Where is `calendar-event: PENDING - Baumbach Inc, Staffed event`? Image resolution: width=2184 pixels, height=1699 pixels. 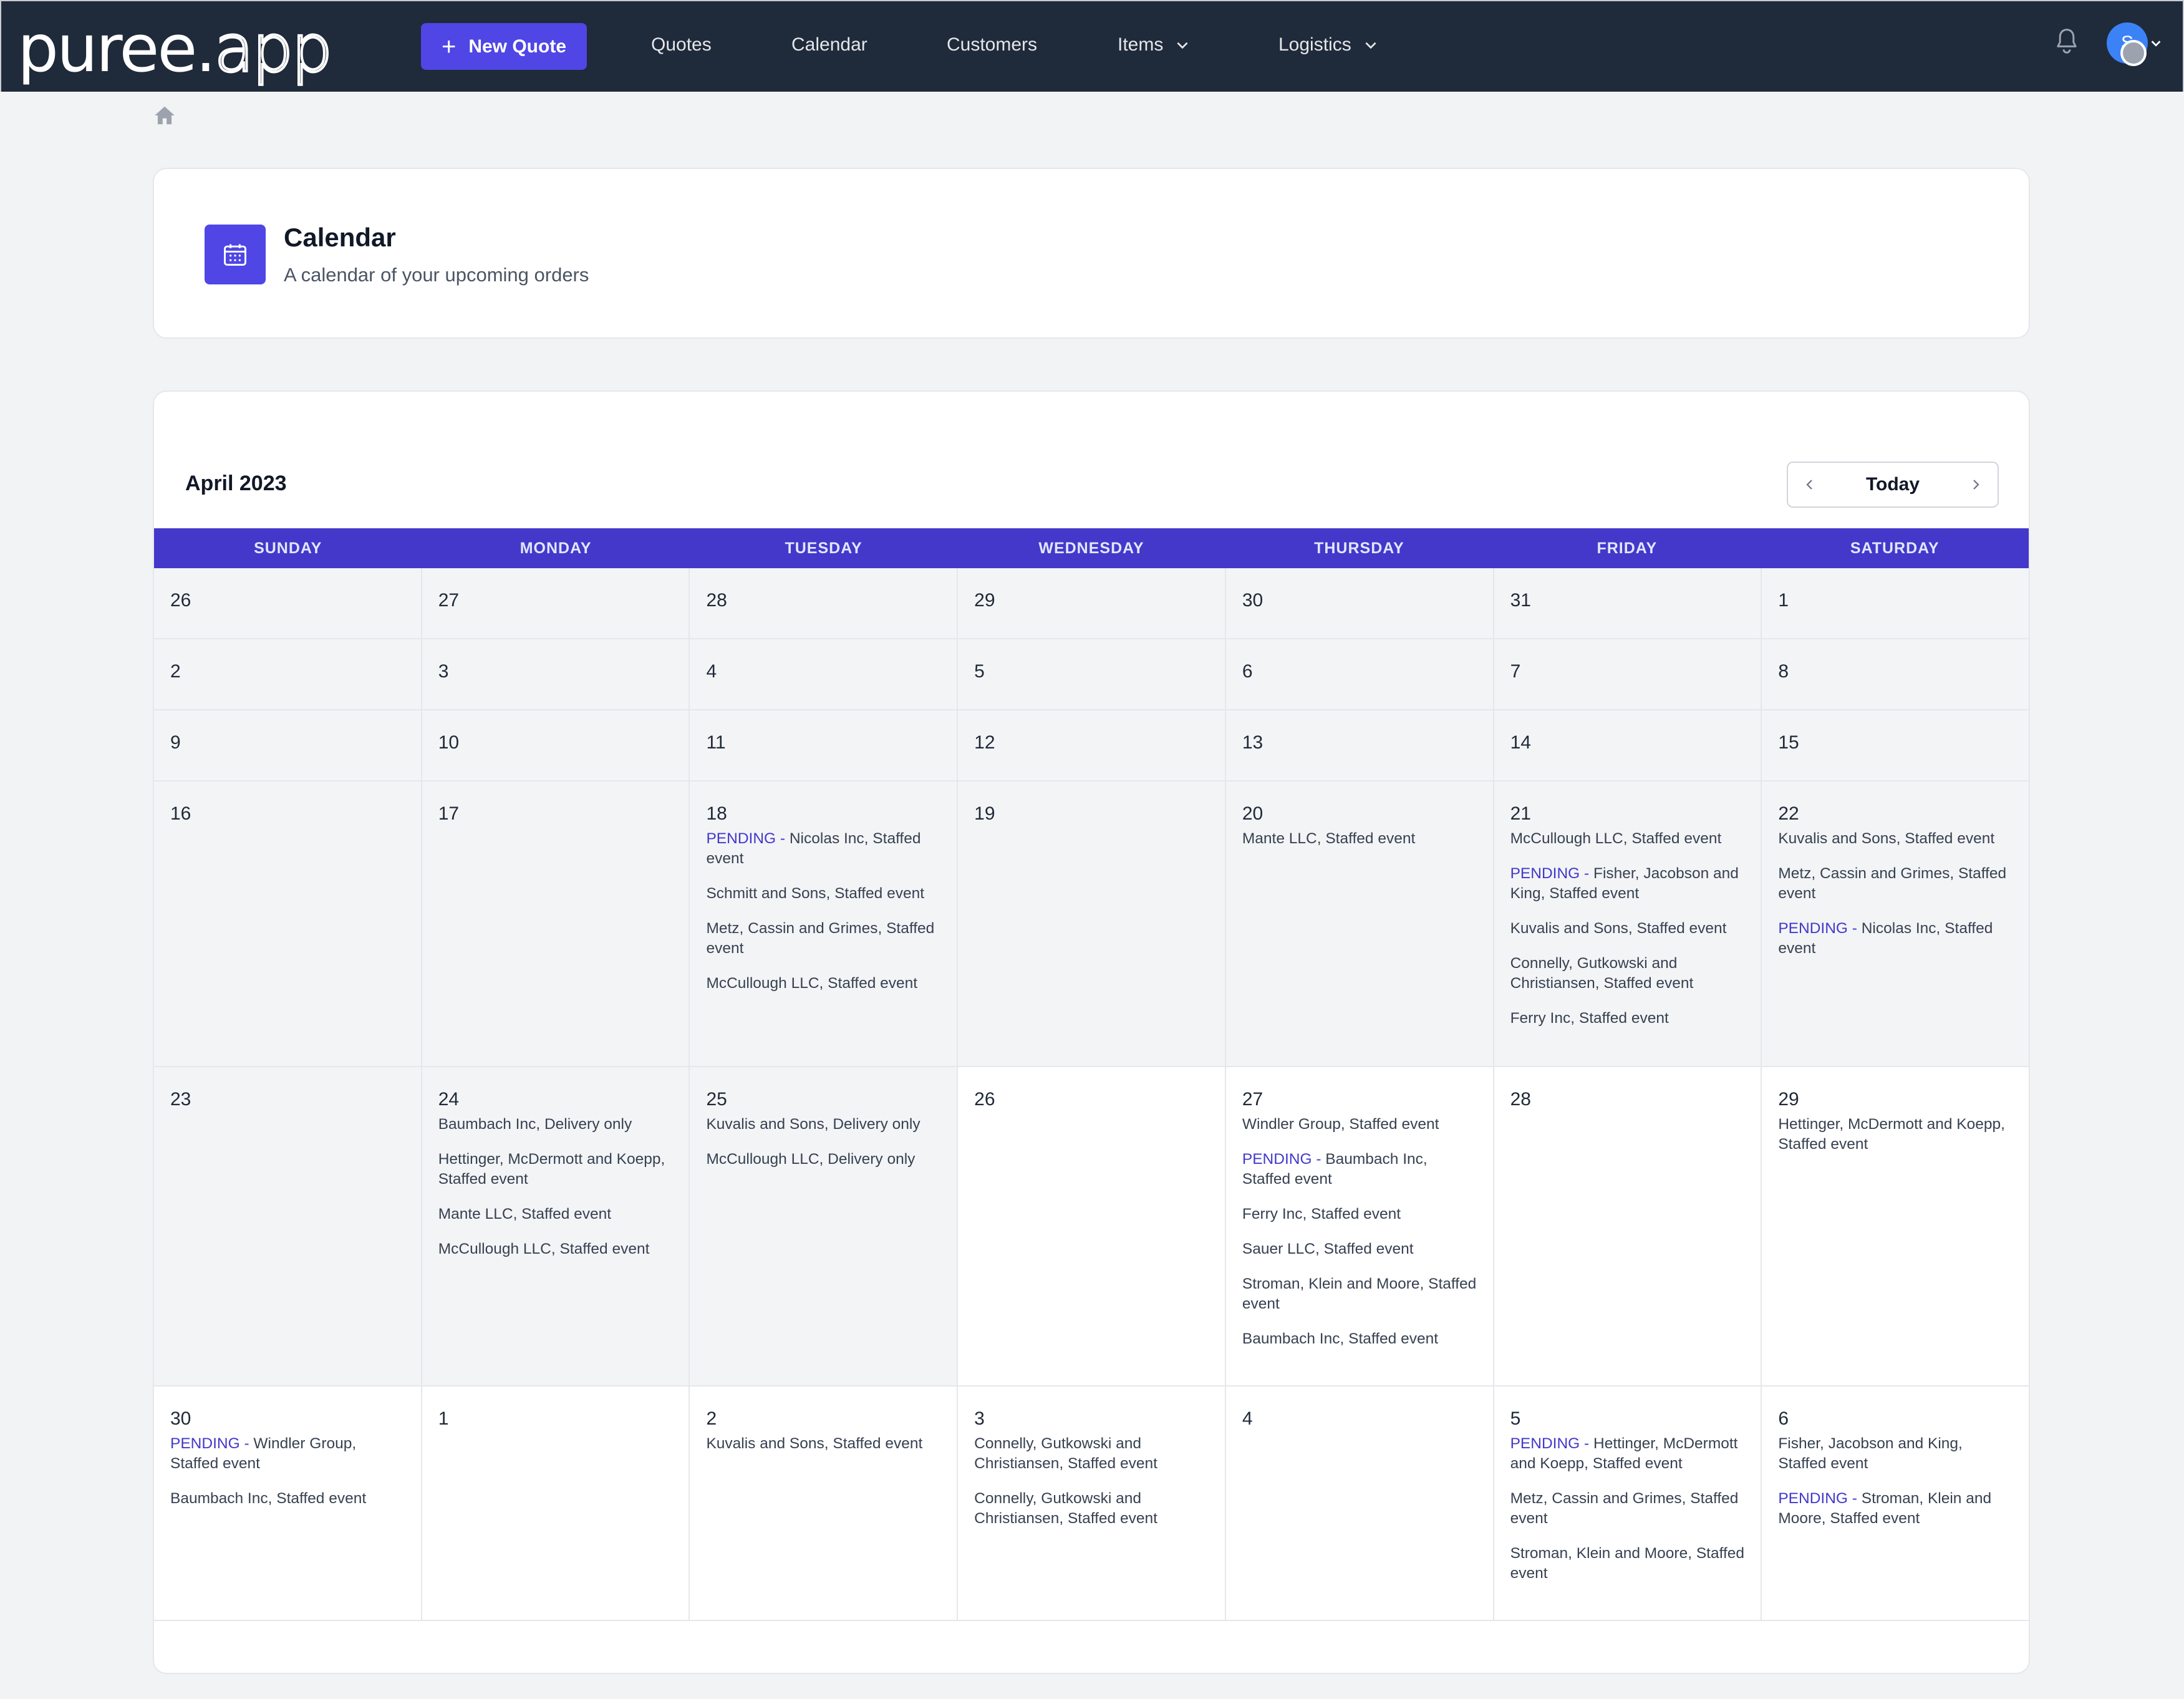 calendar-event: PENDING - Baumbach Inc, Staffed event is located at coordinates (1360, 1169).